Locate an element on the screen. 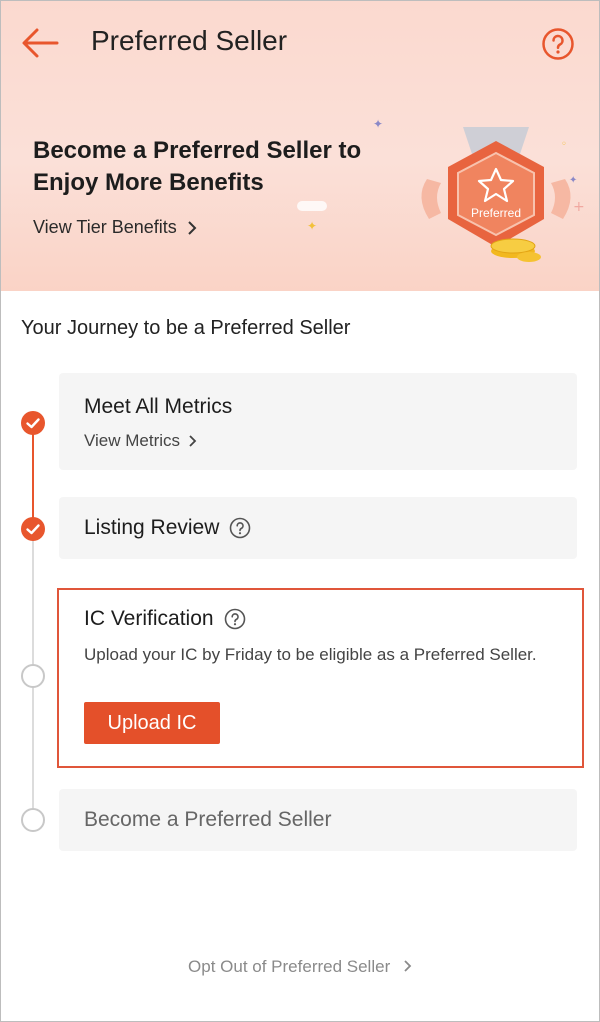 This screenshot has height=1022, width=600. preferred-badge-illustration: Preferred ✦ ◦ ✦ + is located at coordinates (503, 194).